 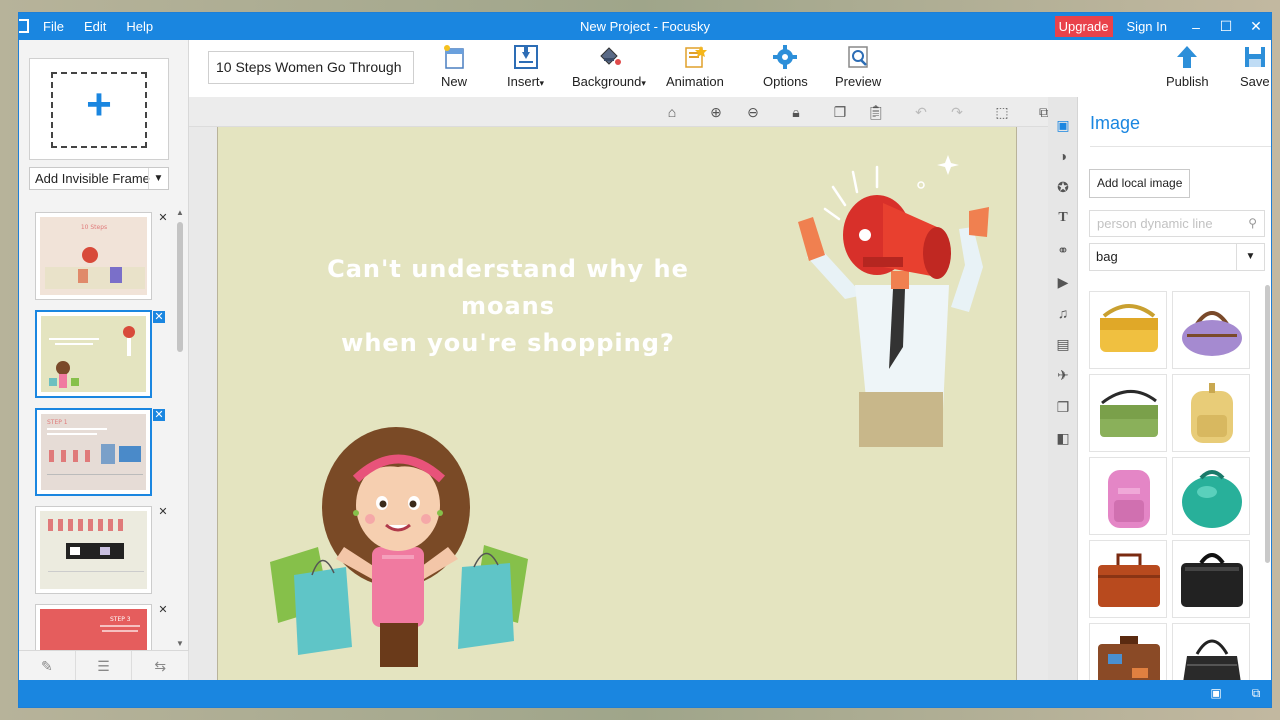 I want to click on preview-label: Preview, so click(x=858, y=81).